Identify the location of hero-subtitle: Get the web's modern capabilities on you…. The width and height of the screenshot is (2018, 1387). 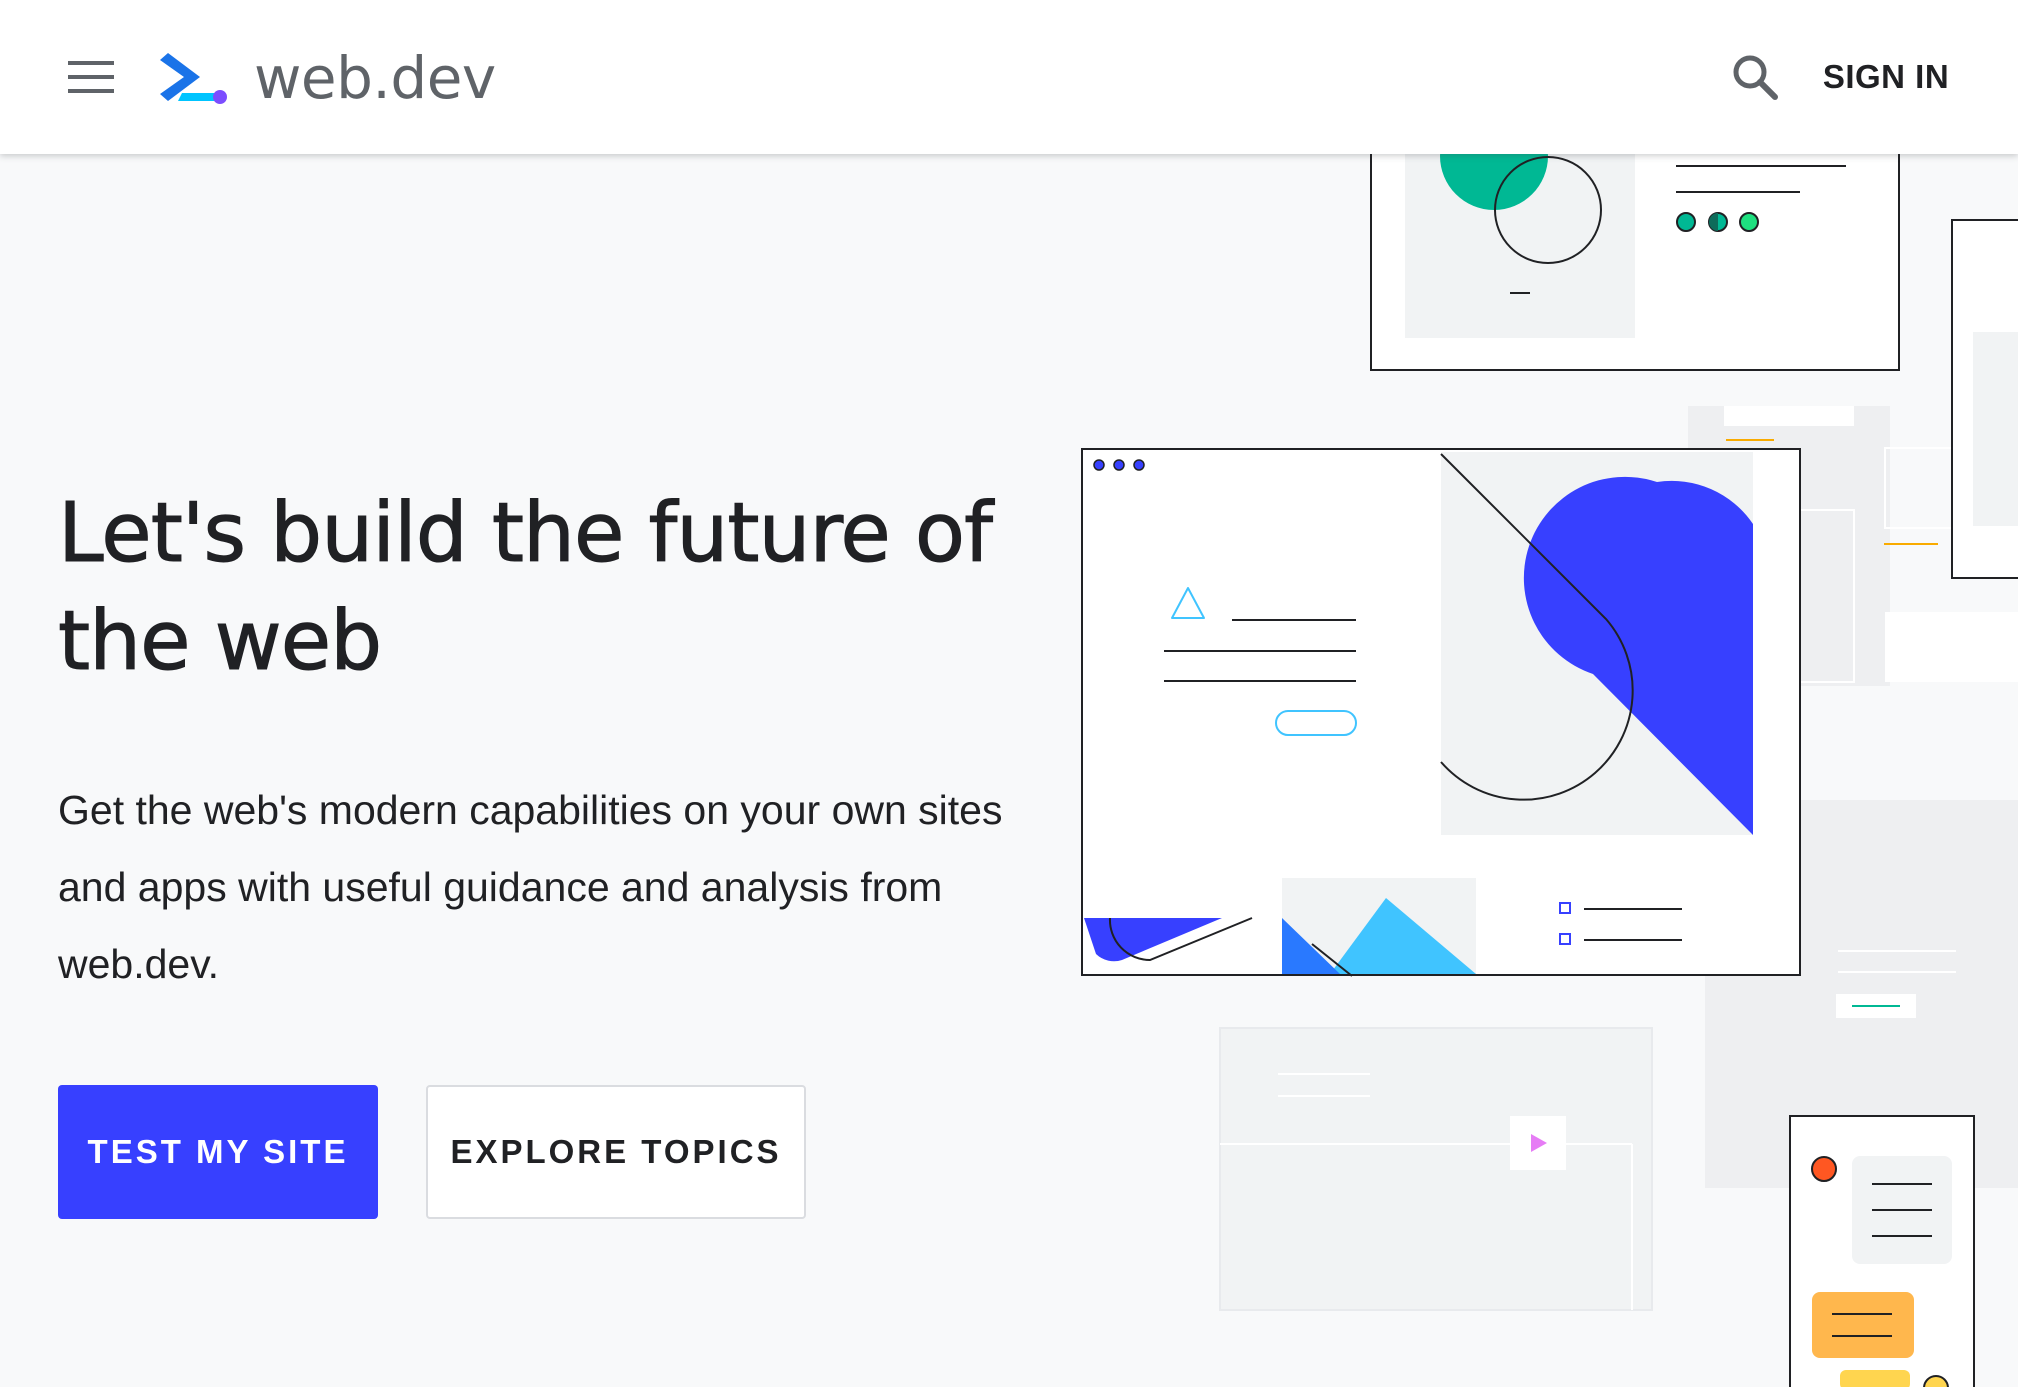
(530, 887).